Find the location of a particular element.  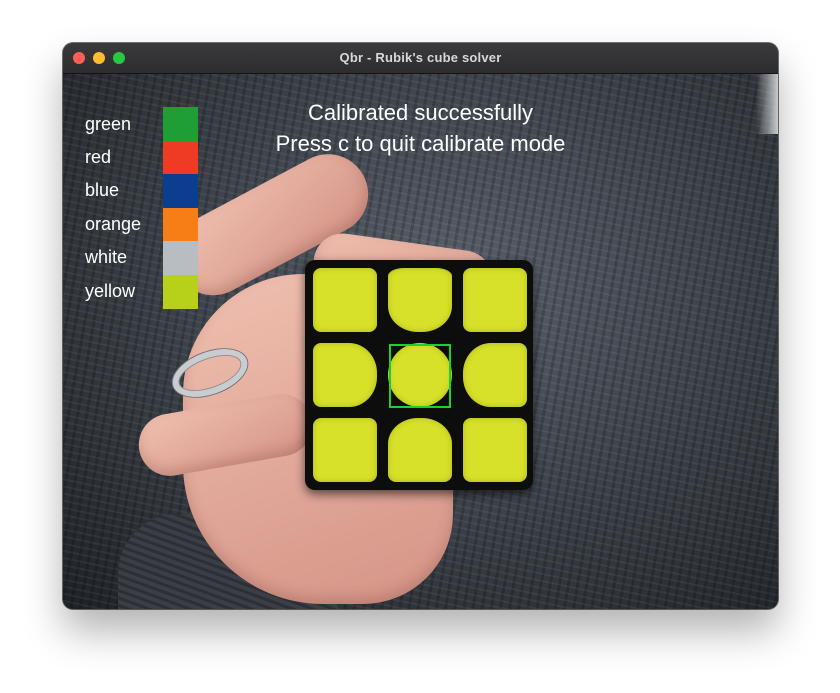

legend-label-green: green is located at coordinates (108, 124).